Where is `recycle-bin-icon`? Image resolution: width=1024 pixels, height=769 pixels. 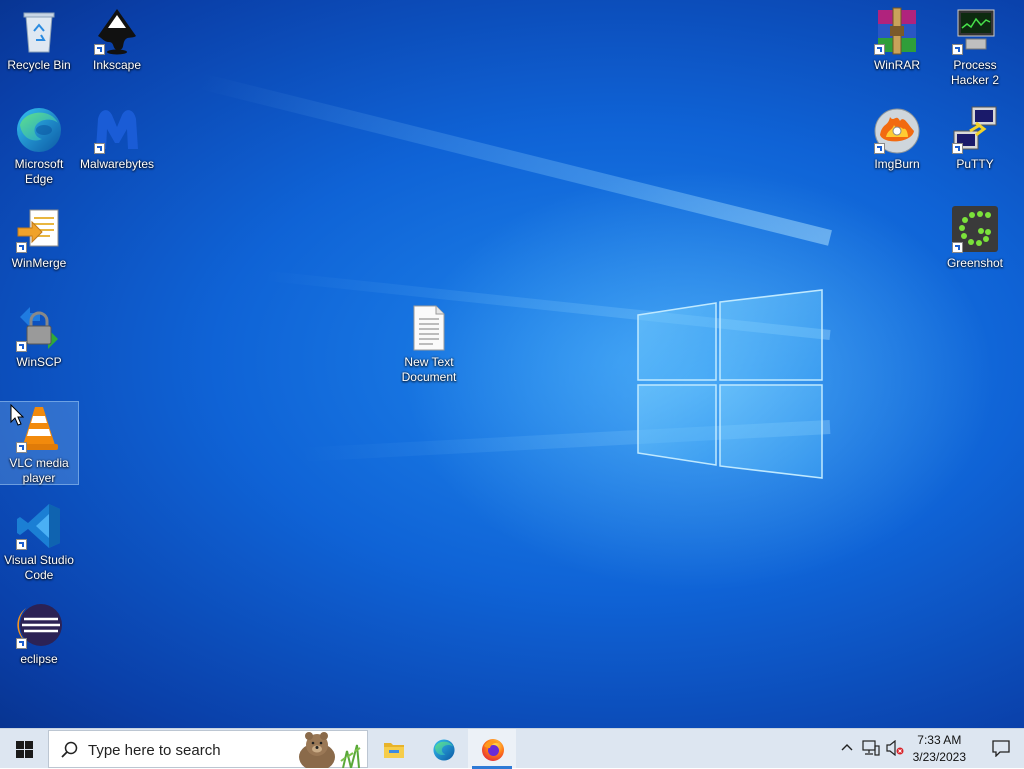
recycle-bin-icon is located at coordinates (39, 32).